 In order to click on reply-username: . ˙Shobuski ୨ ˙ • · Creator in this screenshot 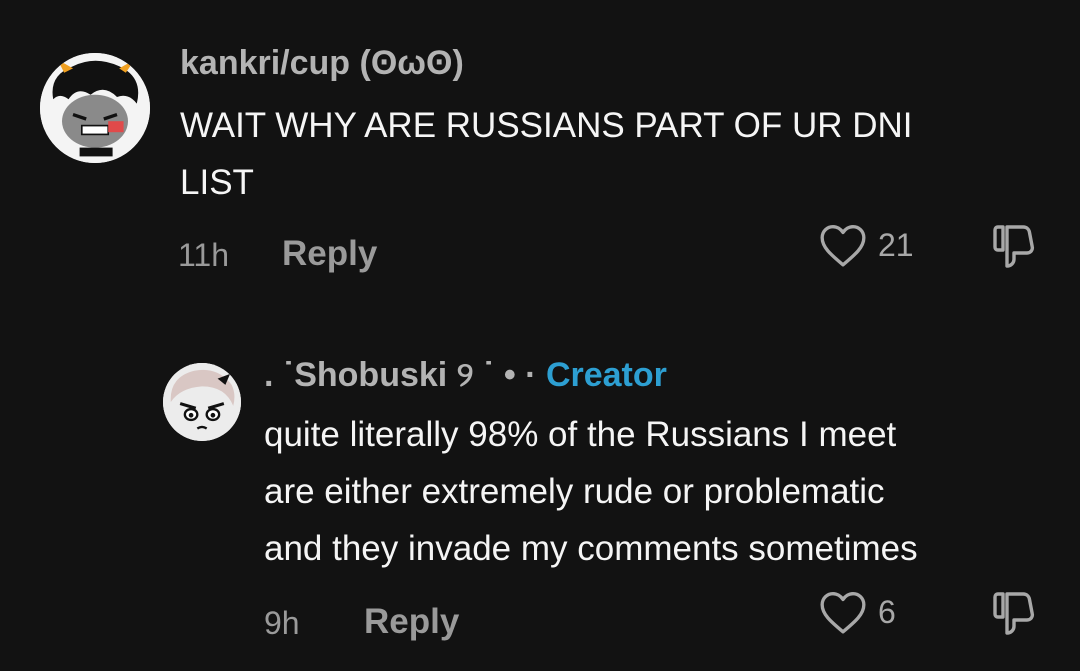, I will do `click(465, 375)`.